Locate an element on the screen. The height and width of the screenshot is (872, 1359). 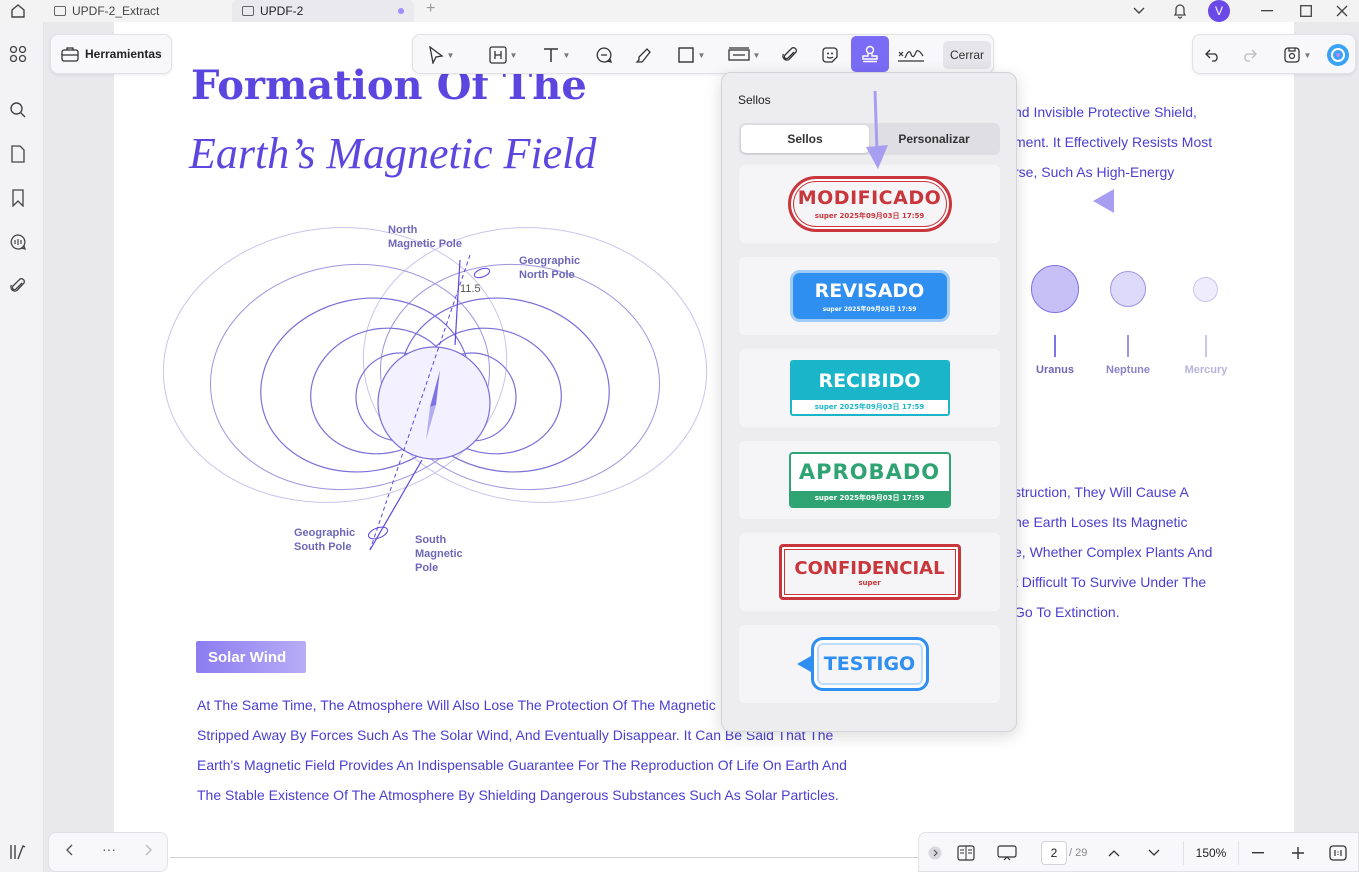
text-box-icon is located at coordinates (497, 55).